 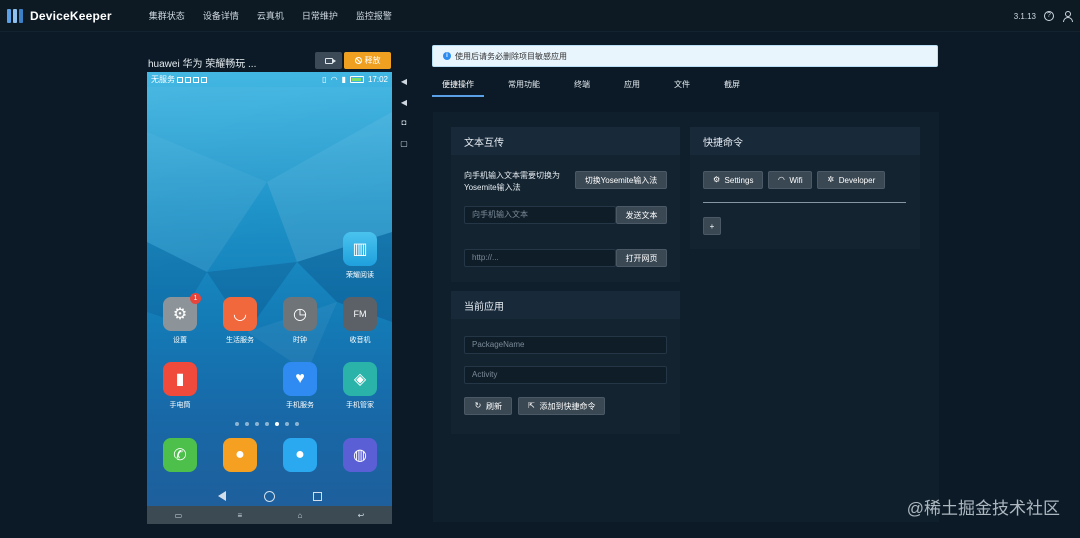 What do you see at coordinates (221, 15) in the screenshot?
I see `nav-device-detail: 设备详情` at bounding box center [221, 15].